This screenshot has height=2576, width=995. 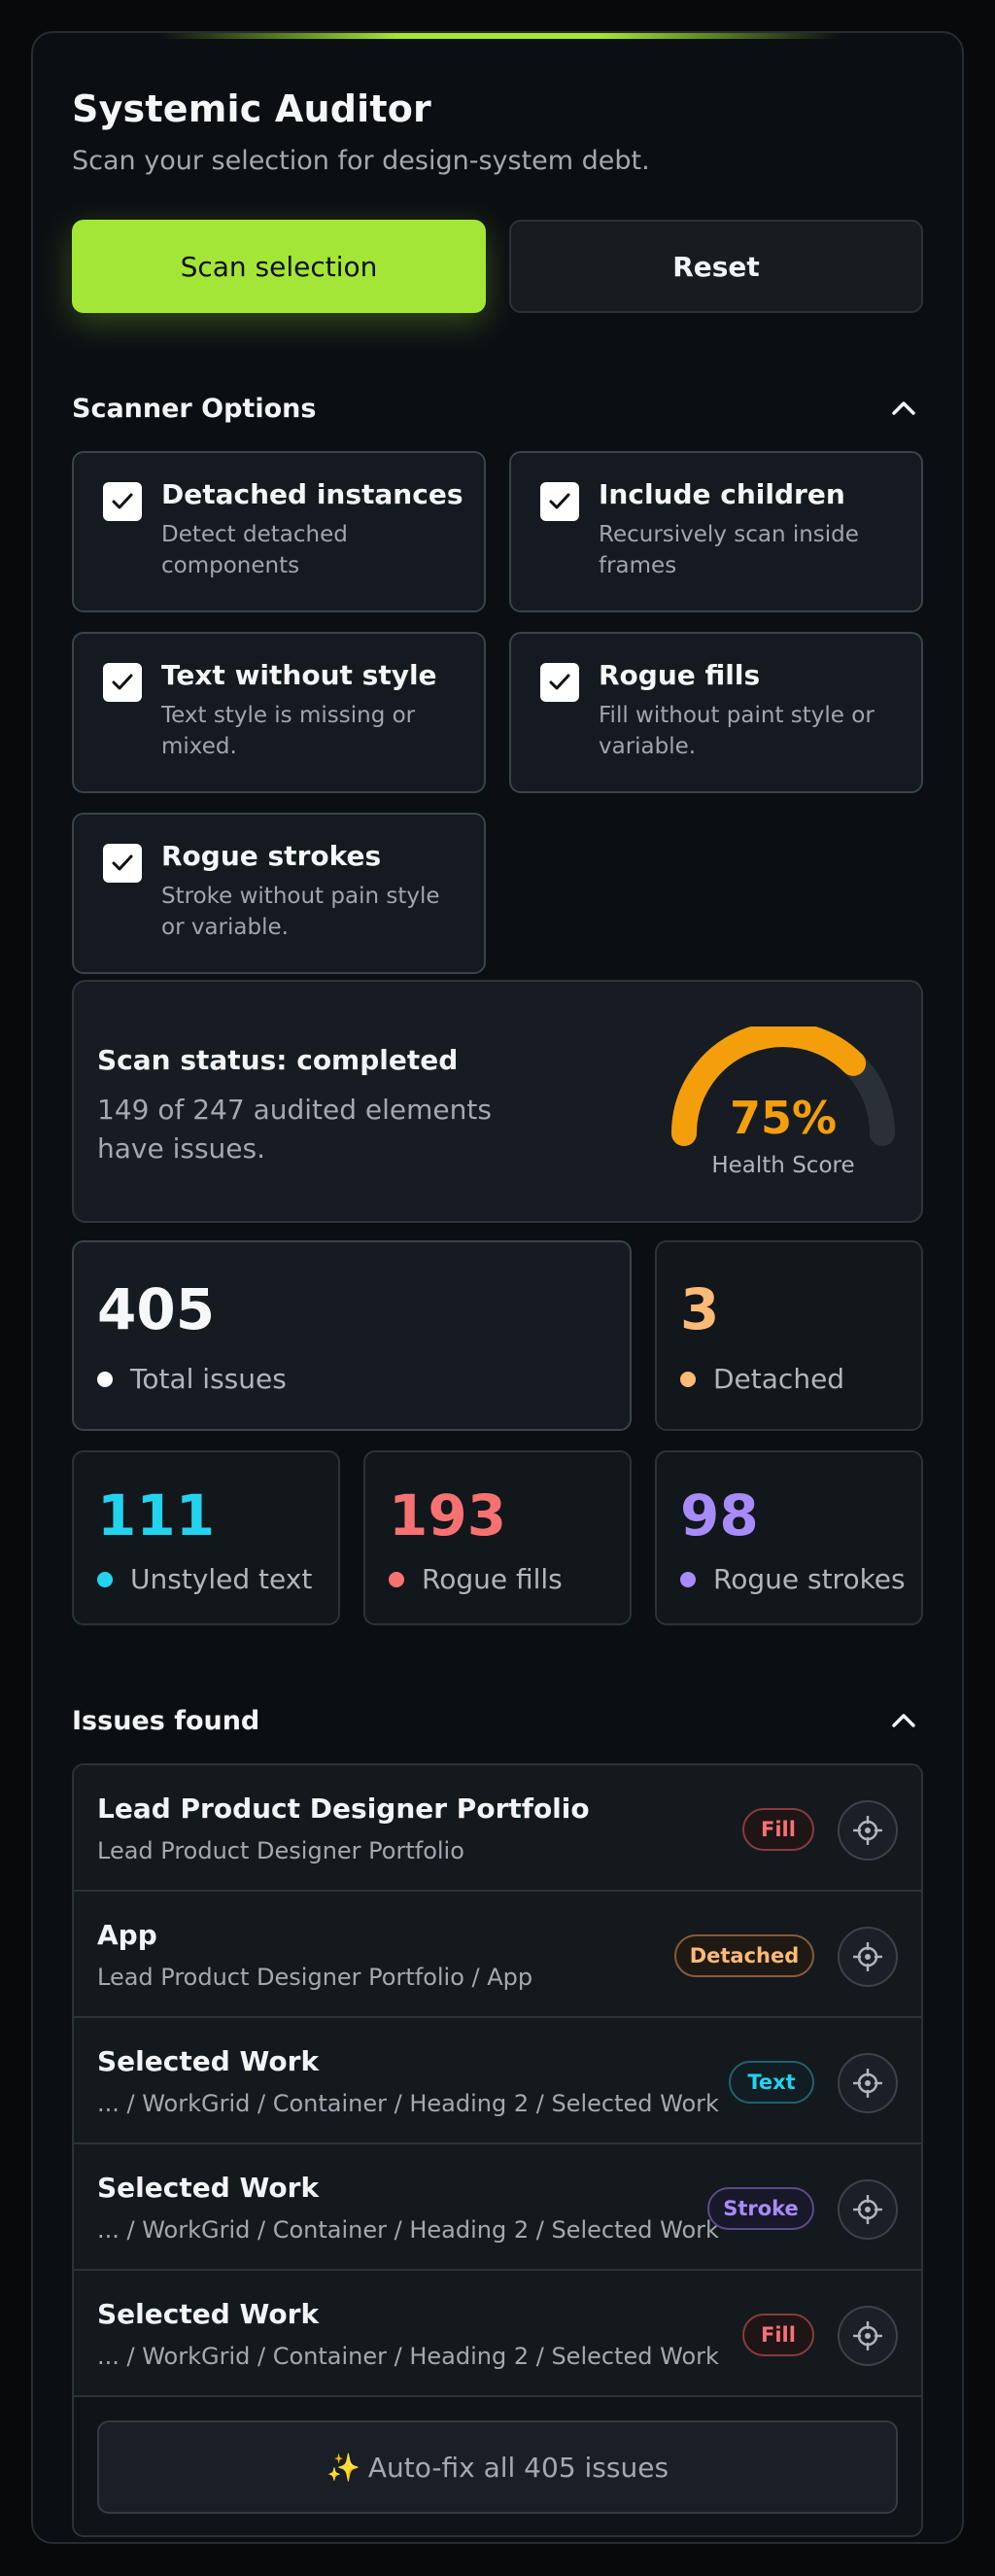 What do you see at coordinates (352, 1336) in the screenshot?
I see `stat-total-issues: 405 Total issues` at bounding box center [352, 1336].